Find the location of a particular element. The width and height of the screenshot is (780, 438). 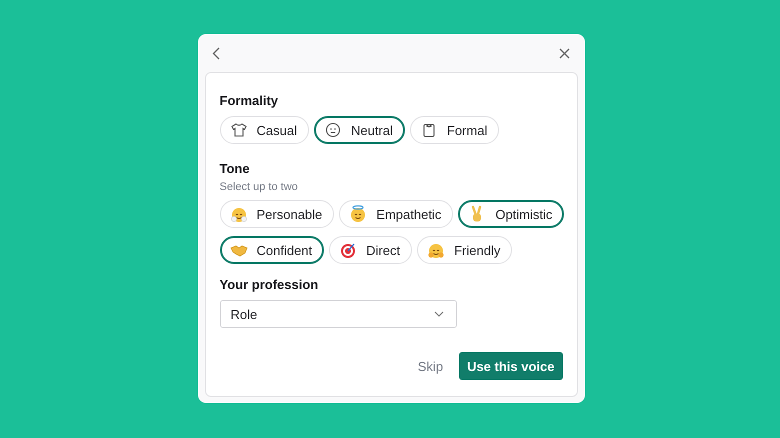

option-chip: Friendly is located at coordinates (464, 250).